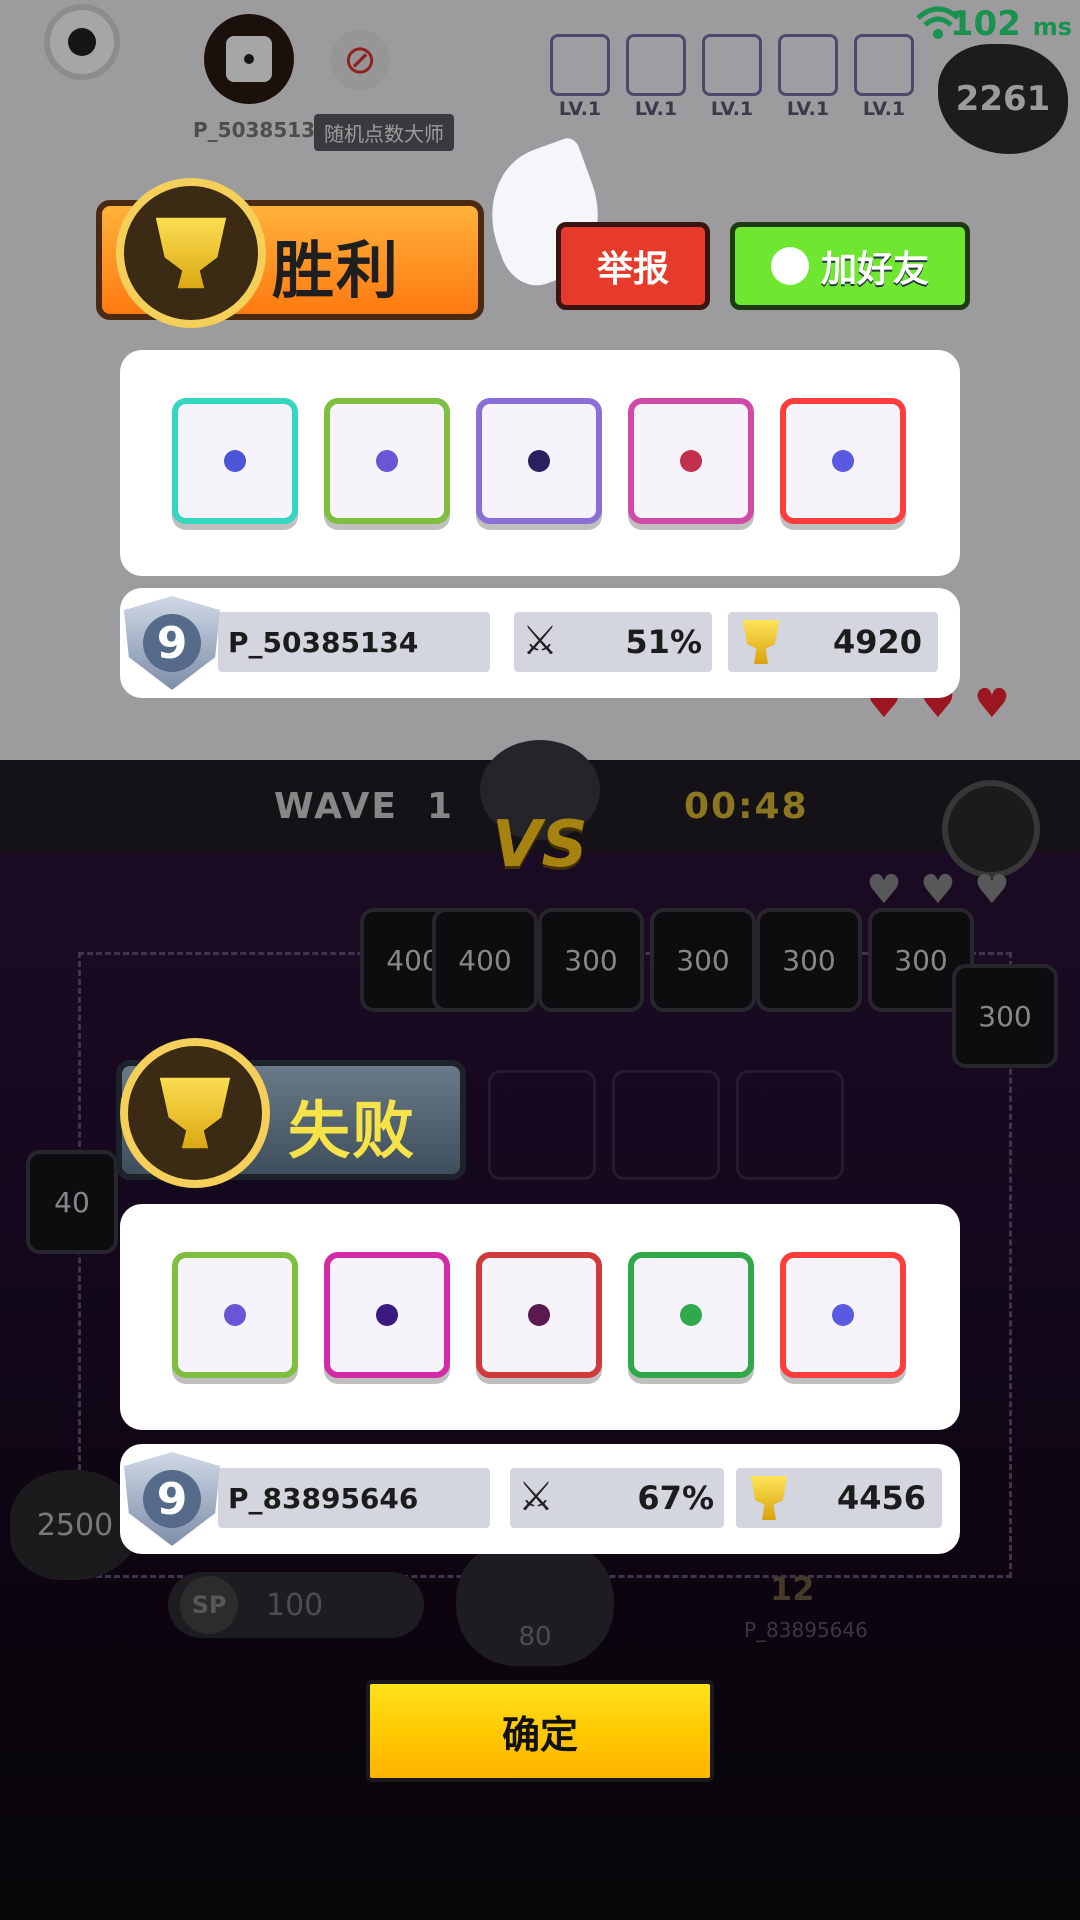 Image resolution: width=1080 pixels, height=1920 pixels. I want to click on winner-rank: 9, so click(172, 643).